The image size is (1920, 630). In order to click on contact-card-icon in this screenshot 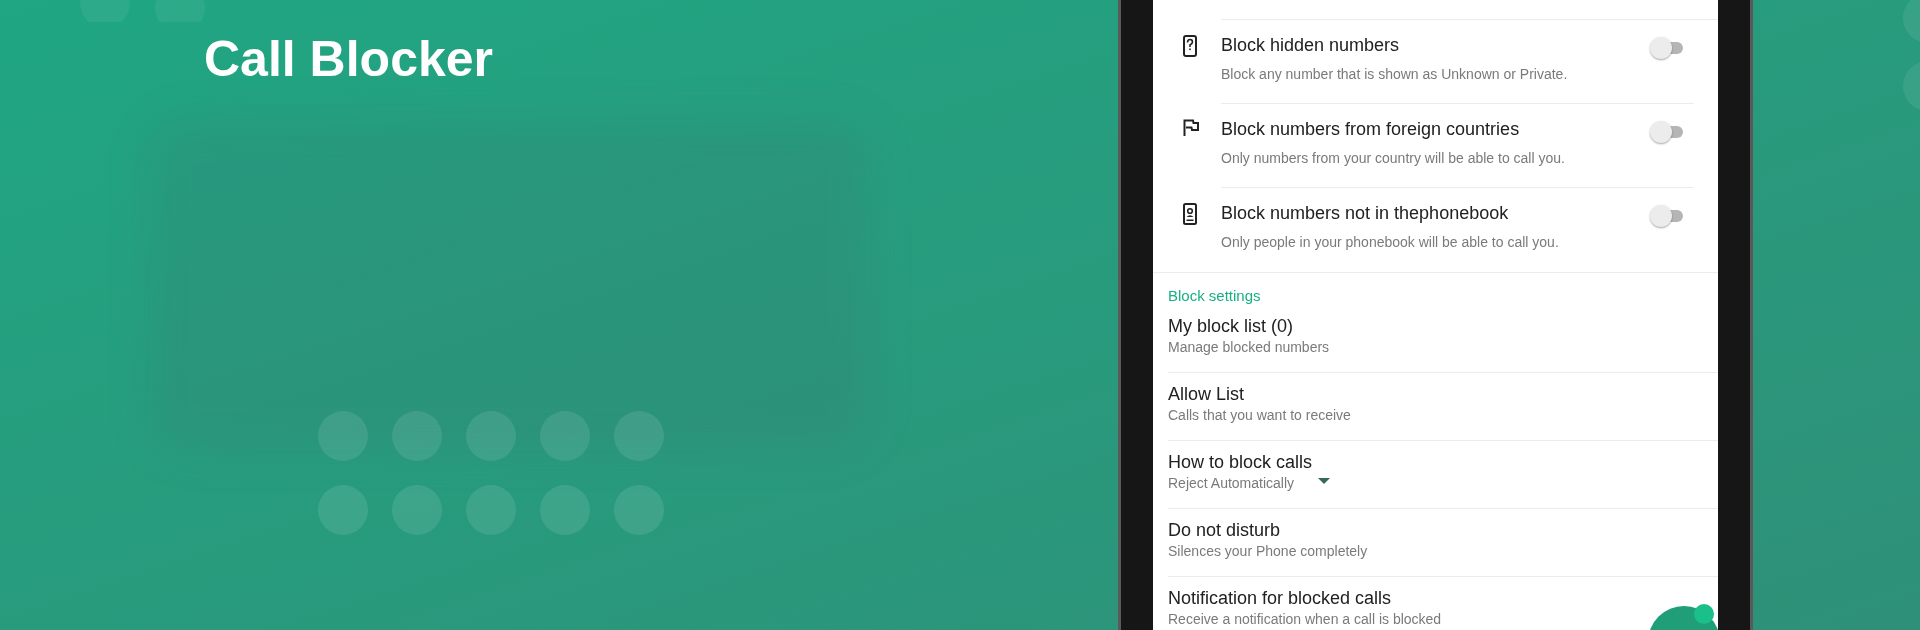, I will do `click(1190, 214)`.